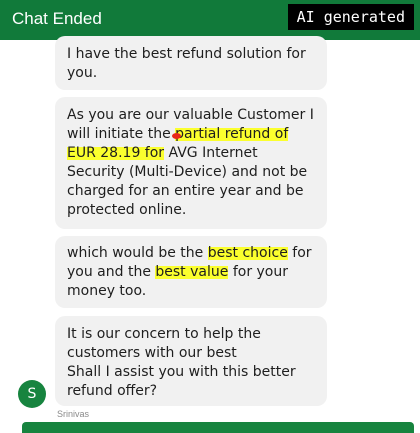 The image size is (420, 433). What do you see at coordinates (82, 73) in the screenshot?
I see `message-line: you.` at bounding box center [82, 73].